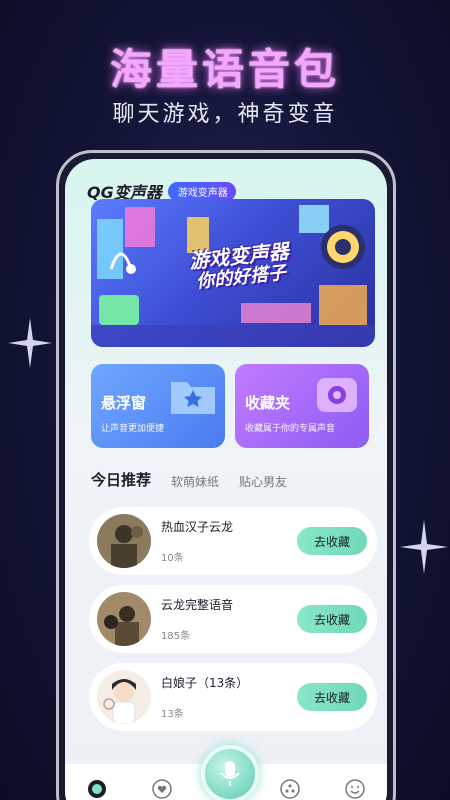  I want to click on tabbar-item-profile: 我的, so click(355, 789).